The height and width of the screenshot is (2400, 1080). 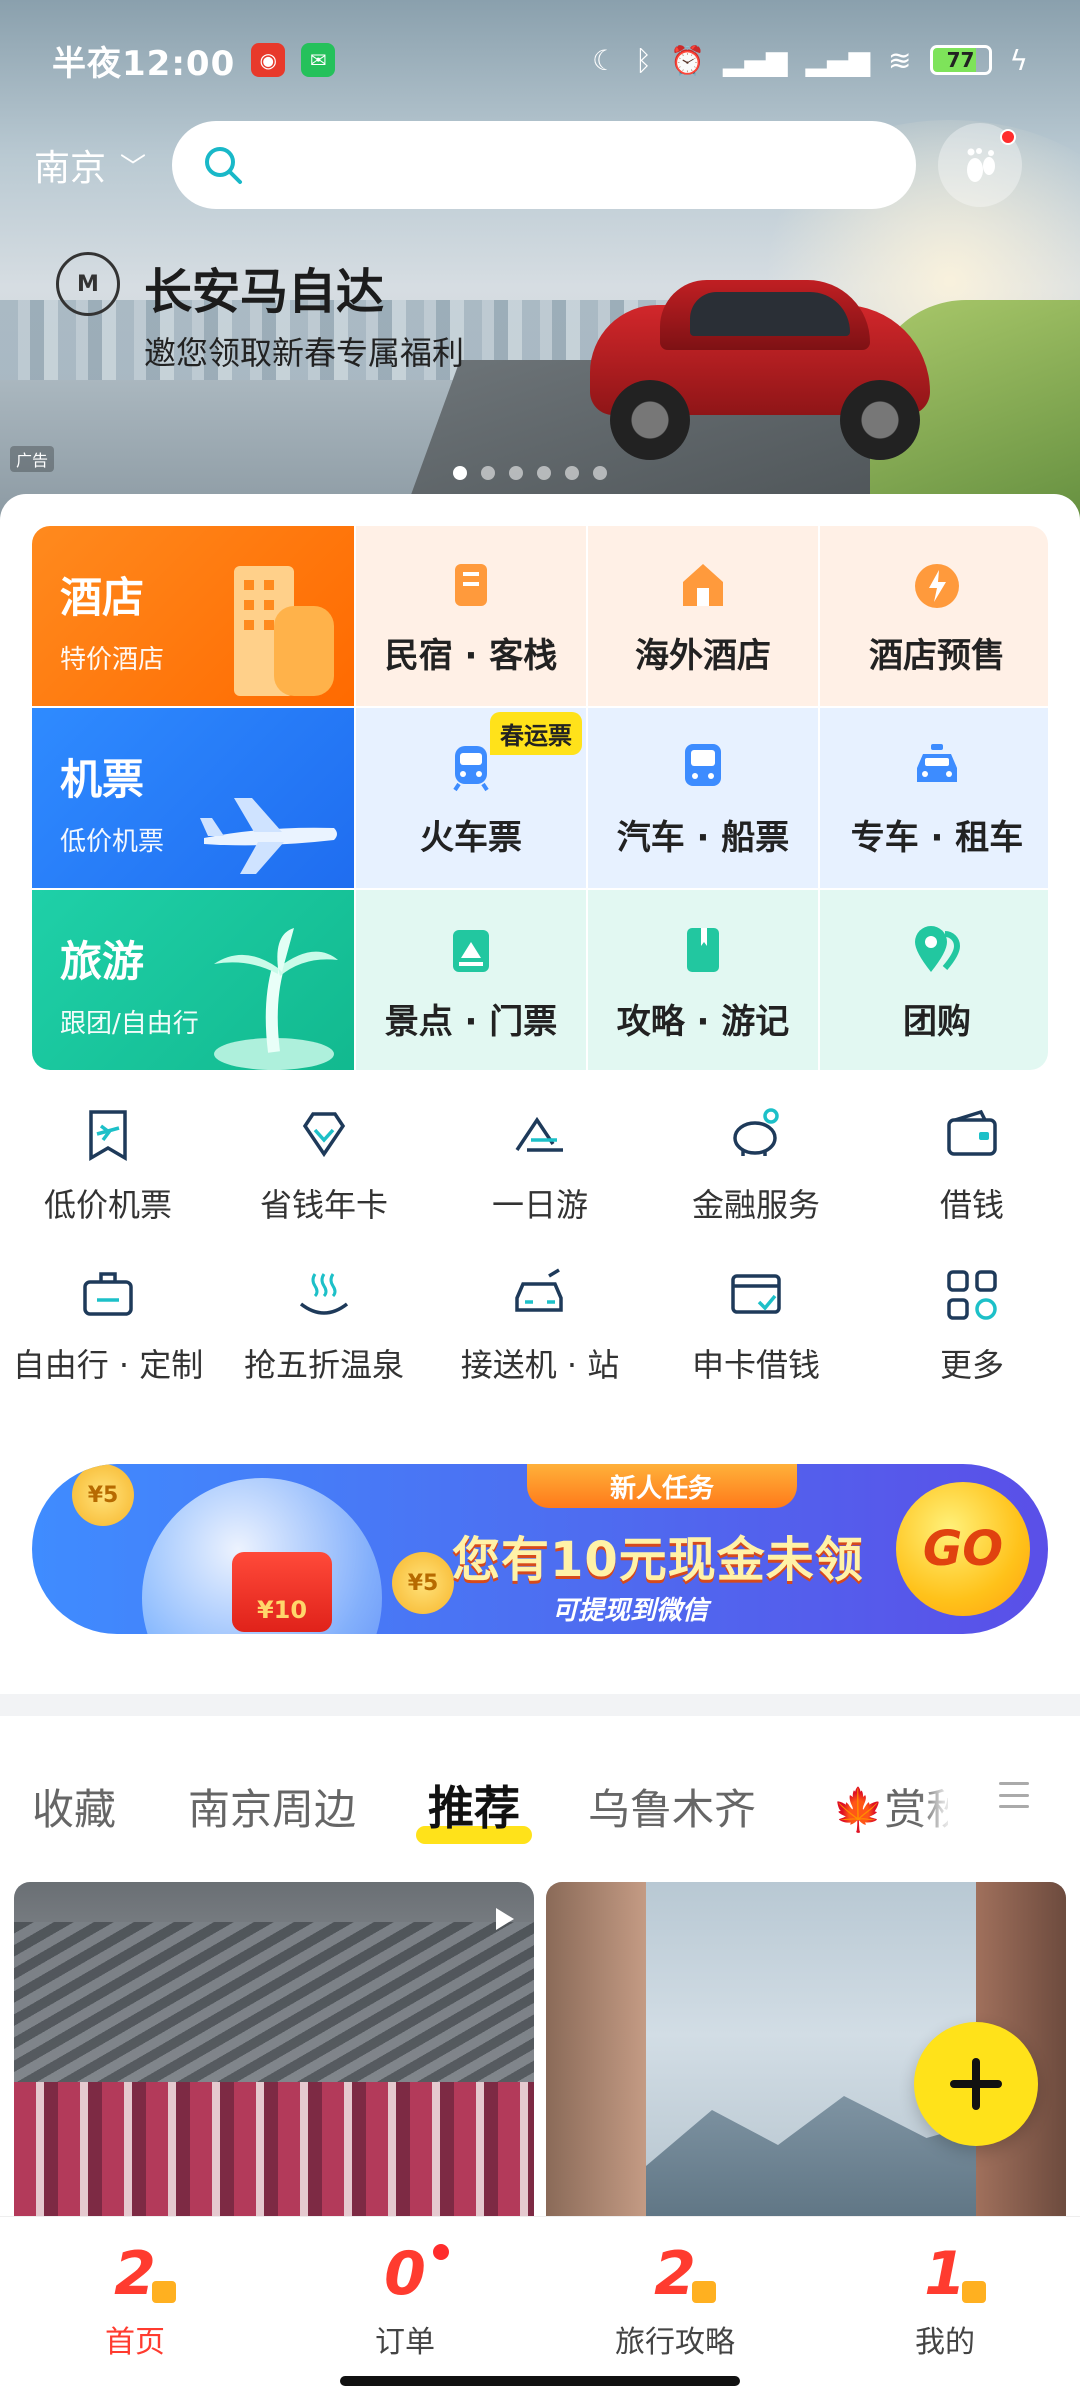 What do you see at coordinates (971, 1365) in the screenshot?
I see `quick-label: 更多` at bounding box center [971, 1365].